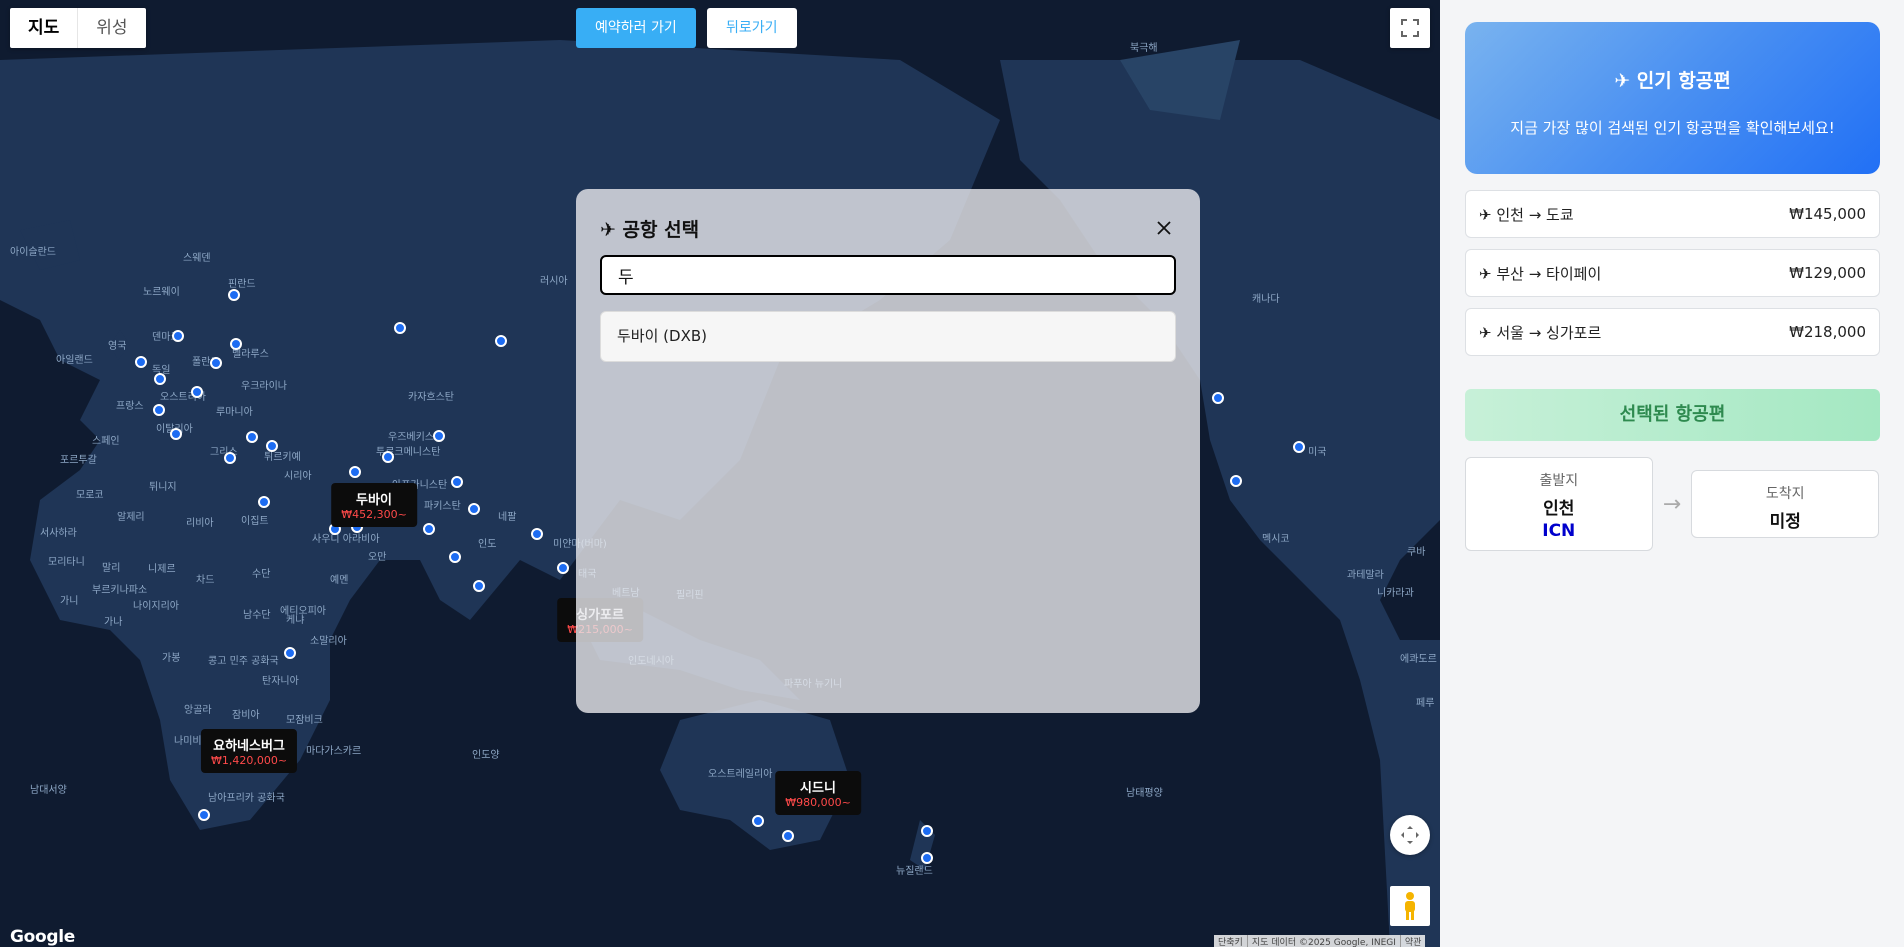  What do you see at coordinates (1672, 332) in the screenshot?
I see `popular-flight-item: ✈ 서울 → 싱가포르 ₩218,000` at bounding box center [1672, 332].